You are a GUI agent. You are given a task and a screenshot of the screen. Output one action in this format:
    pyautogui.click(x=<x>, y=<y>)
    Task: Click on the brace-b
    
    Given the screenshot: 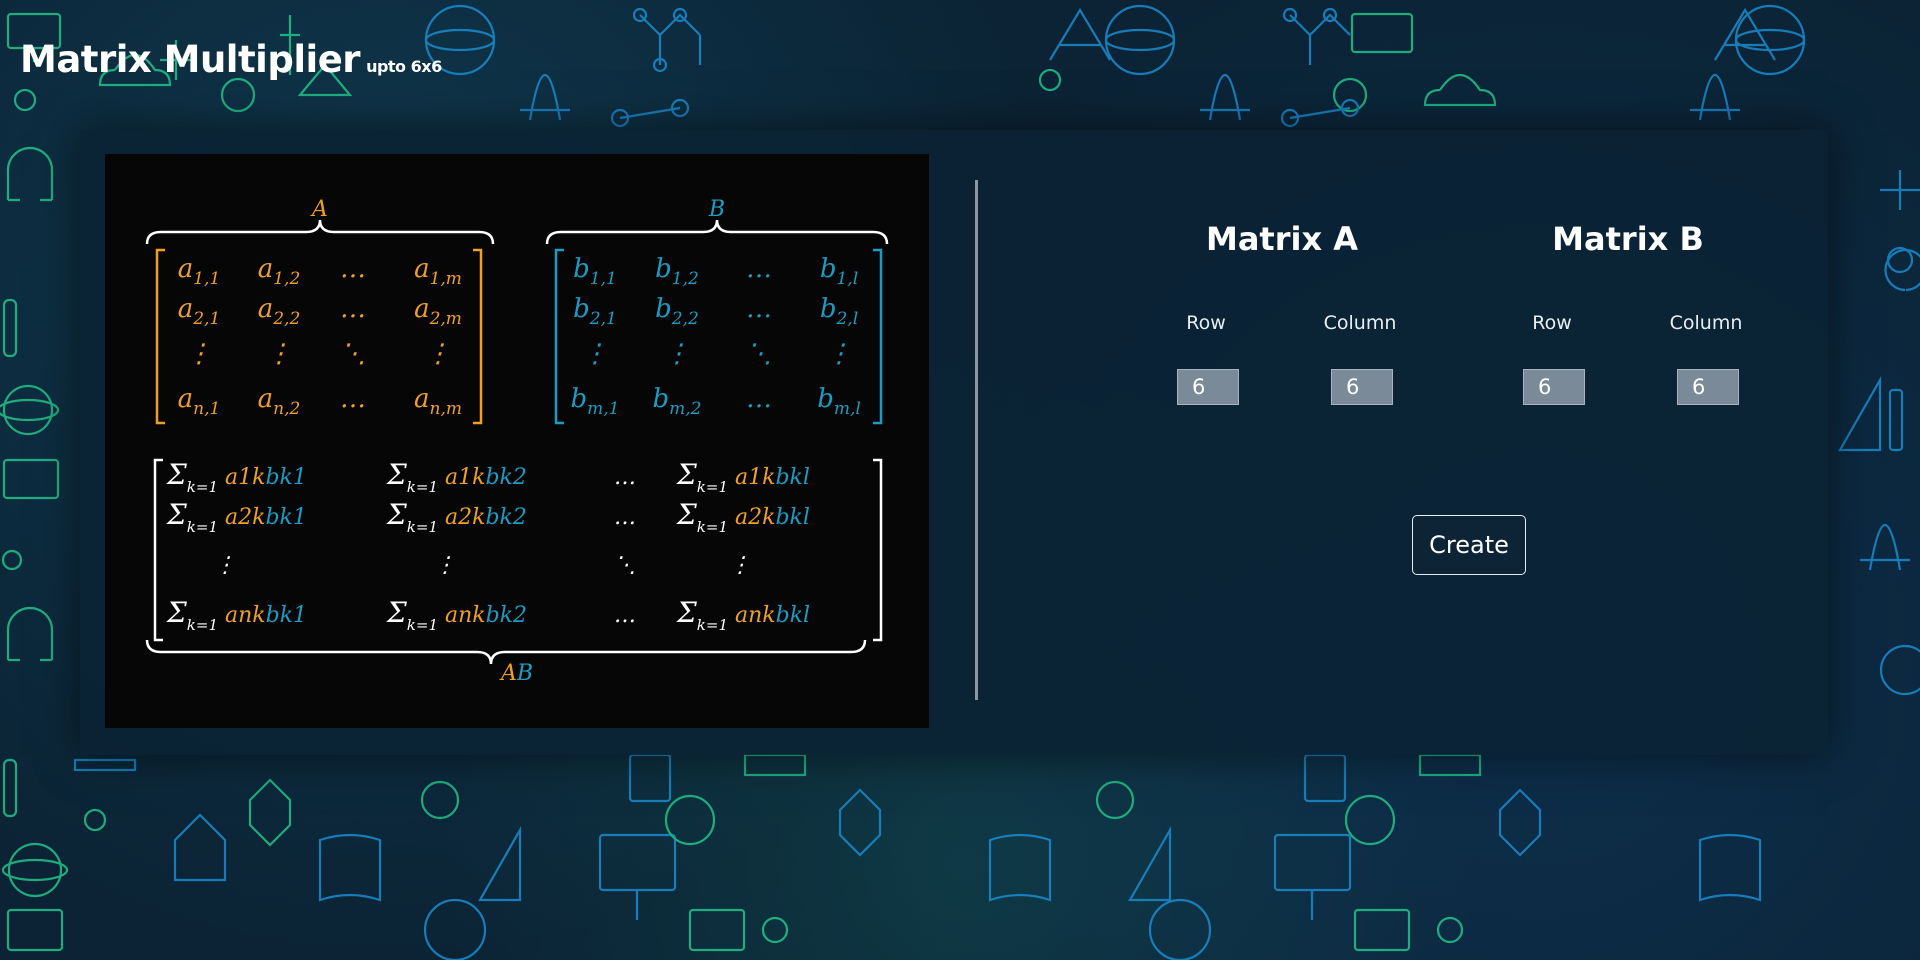 What is the action you would take?
    pyautogui.click(x=717, y=232)
    